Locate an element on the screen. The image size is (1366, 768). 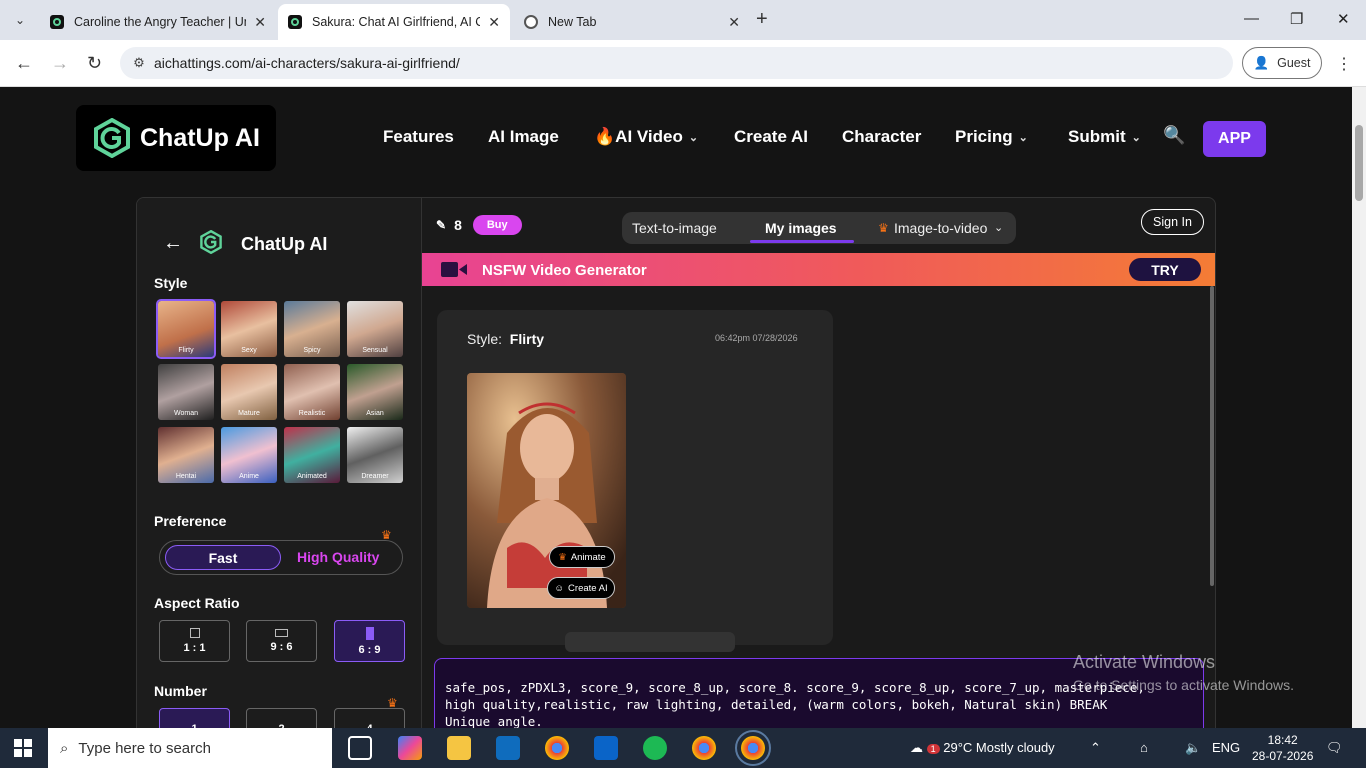
nav-character: Character is located at coordinates (881, 137).